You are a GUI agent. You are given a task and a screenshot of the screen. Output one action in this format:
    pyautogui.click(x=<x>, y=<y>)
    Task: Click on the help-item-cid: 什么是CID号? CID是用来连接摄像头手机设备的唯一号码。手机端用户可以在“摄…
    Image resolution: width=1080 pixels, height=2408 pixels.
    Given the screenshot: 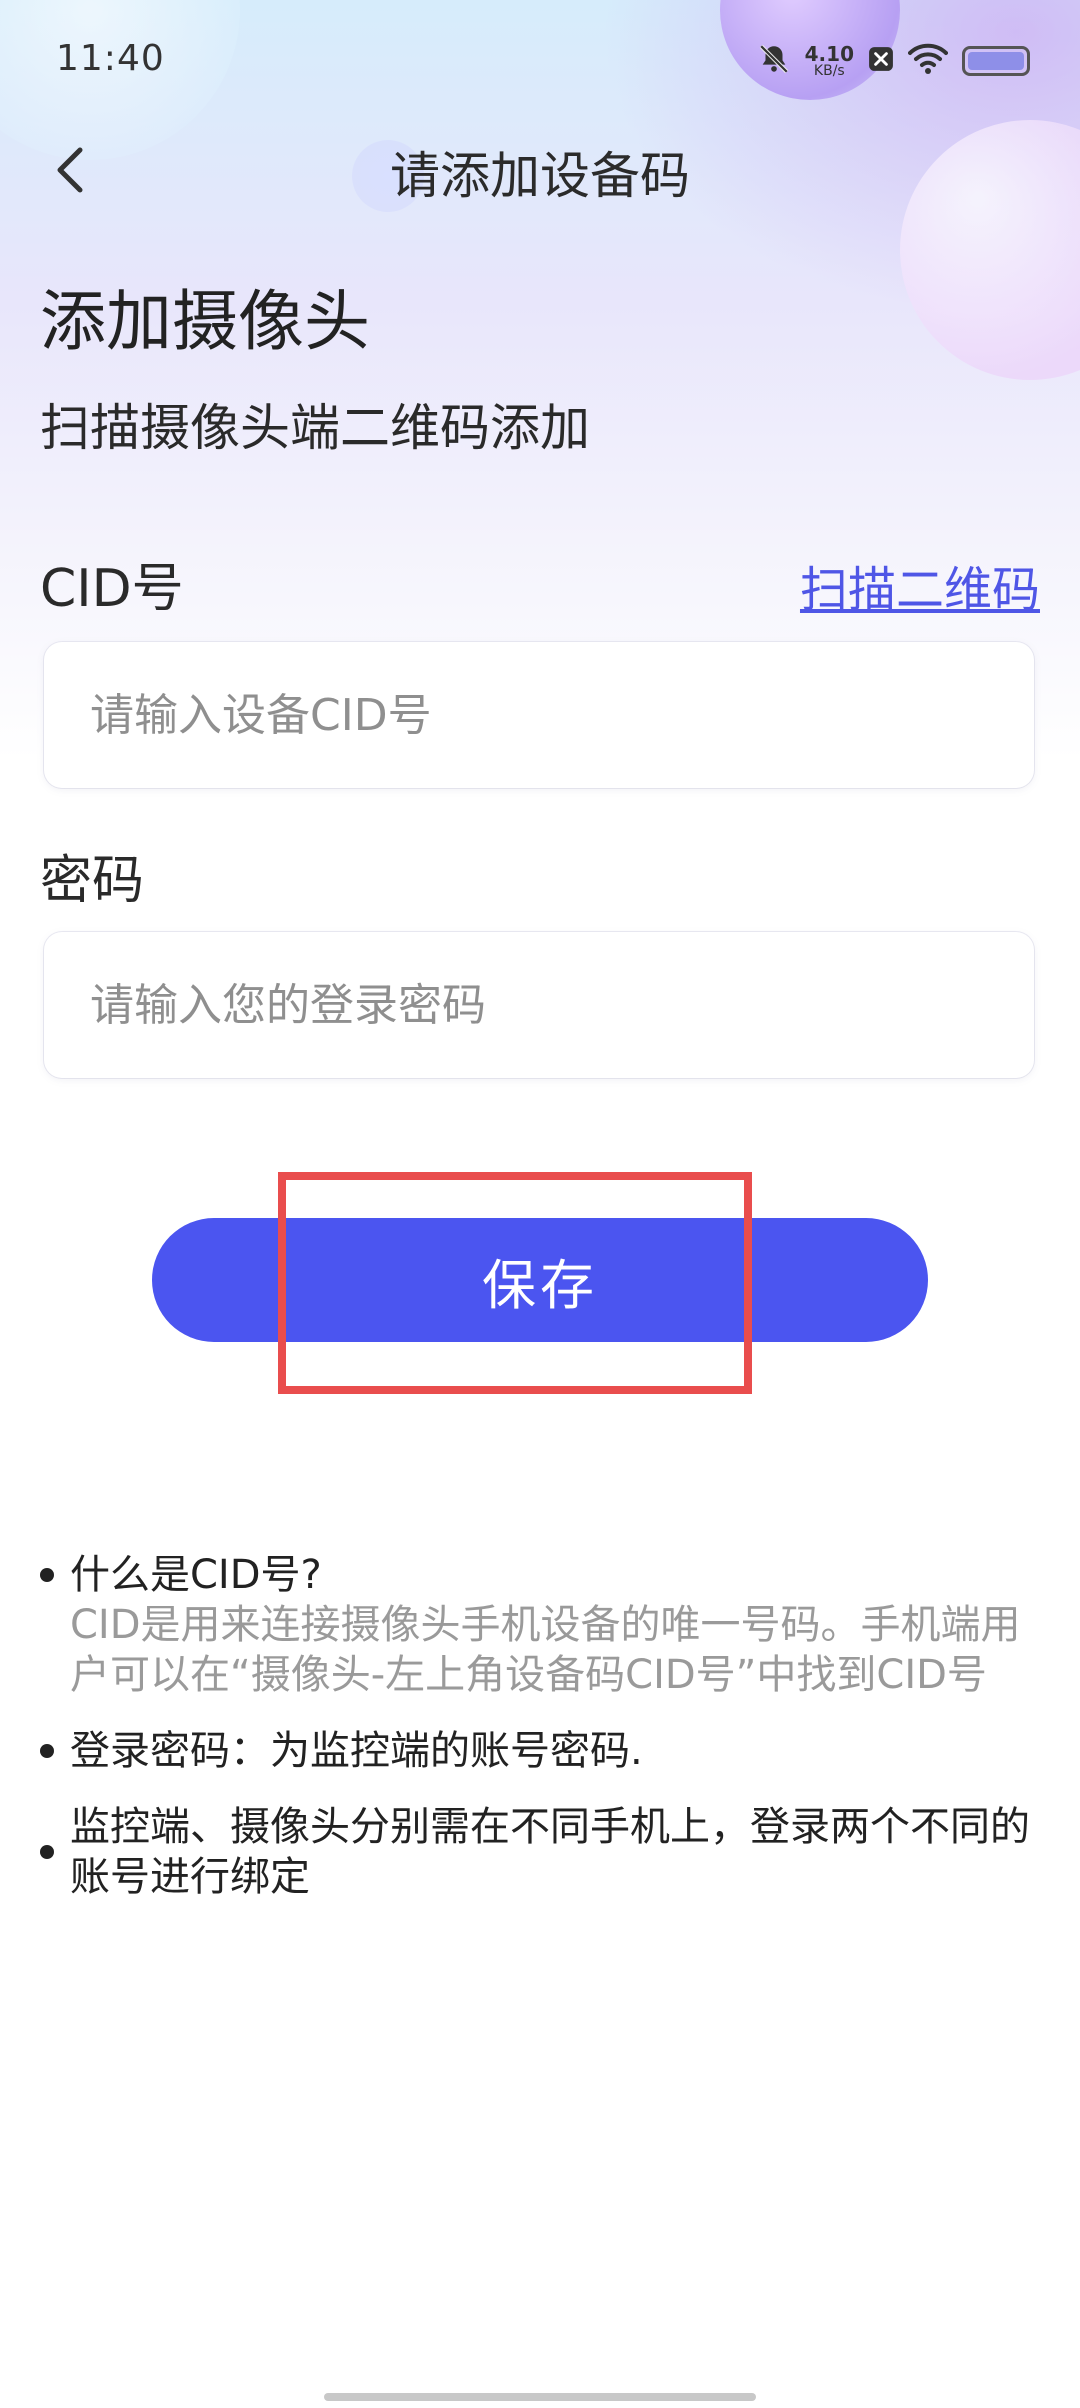 What is the action you would take?
    pyautogui.click(x=541, y=1625)
    